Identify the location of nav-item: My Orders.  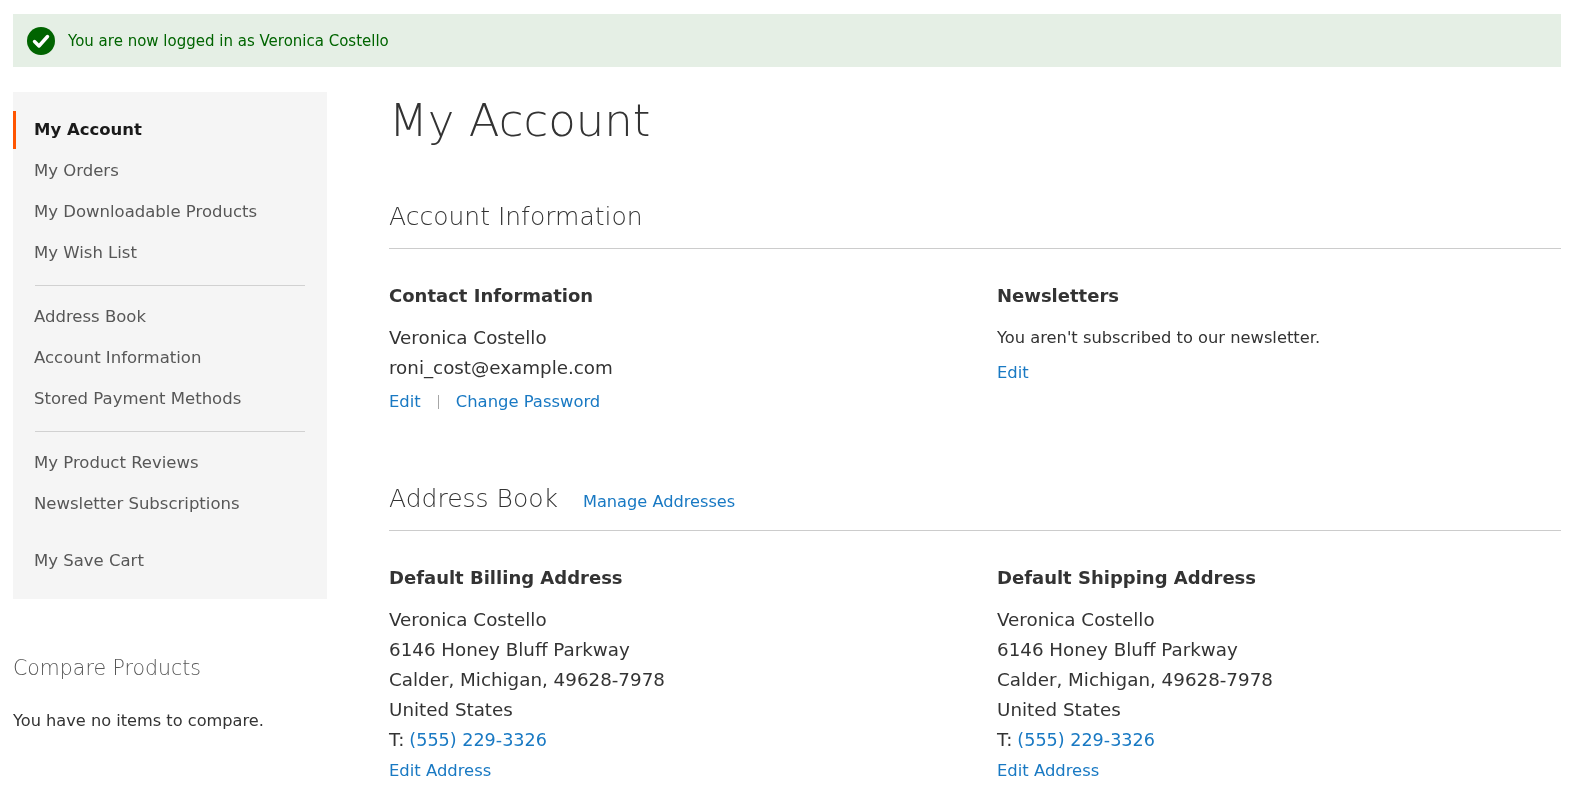
(170, 171).